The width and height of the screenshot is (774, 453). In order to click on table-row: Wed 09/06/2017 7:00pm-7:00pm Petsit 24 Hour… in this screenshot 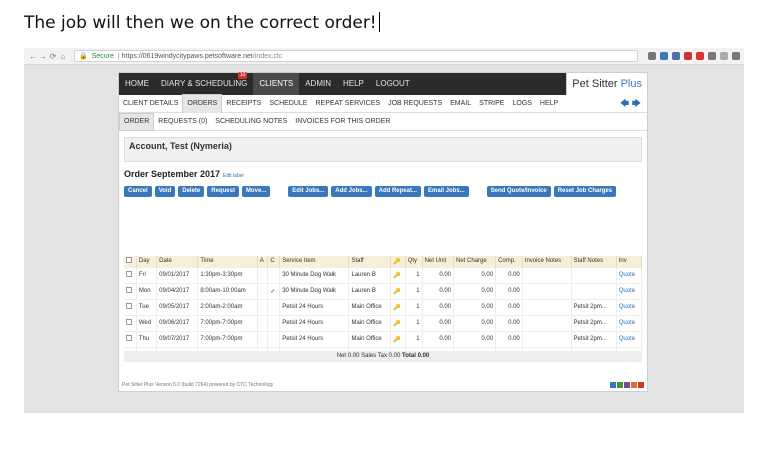, I will do `click(383, 322)`.